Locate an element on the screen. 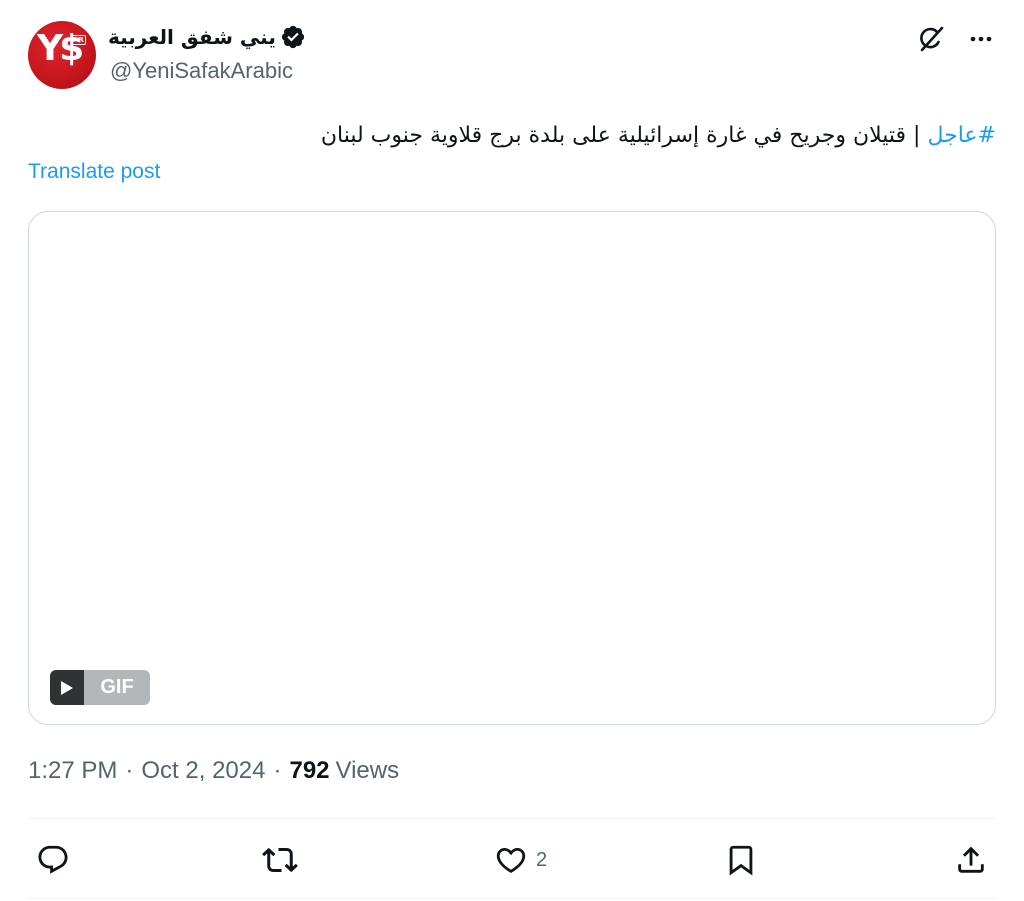 This screenshot has height=901, width=1024. translate-post-link: Translate post is located at coordinates (94, 172).